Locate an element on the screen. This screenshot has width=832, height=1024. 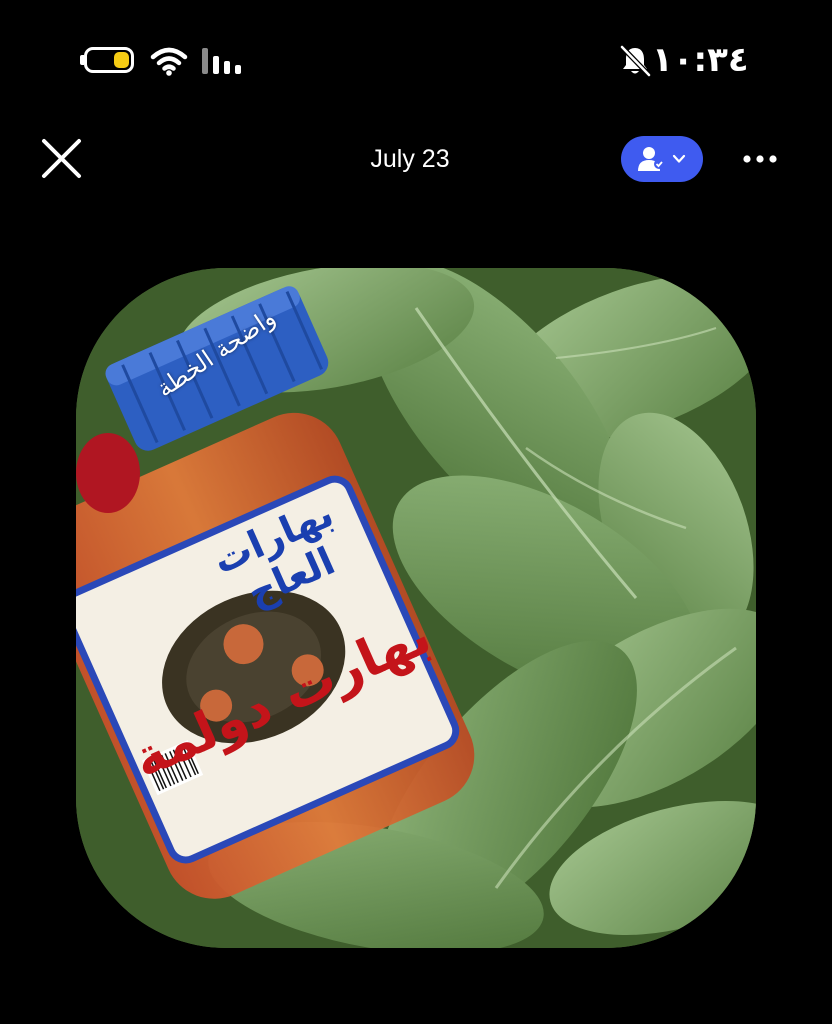
status-time: ١٠:٣٤ is located at coordinates (700, 60).